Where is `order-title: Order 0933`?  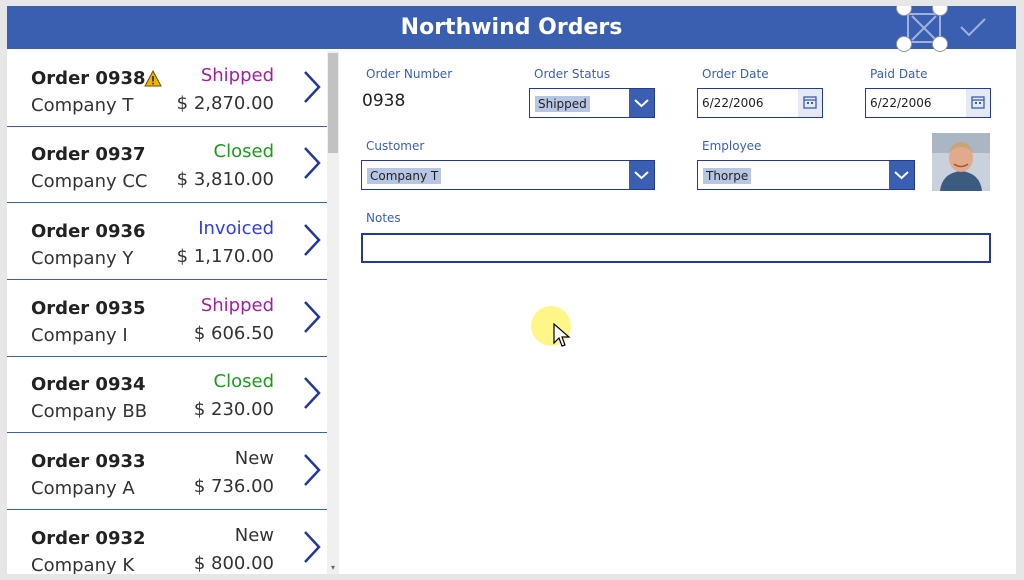
order-title: Order 0933 is located at coordinates (88, 461).